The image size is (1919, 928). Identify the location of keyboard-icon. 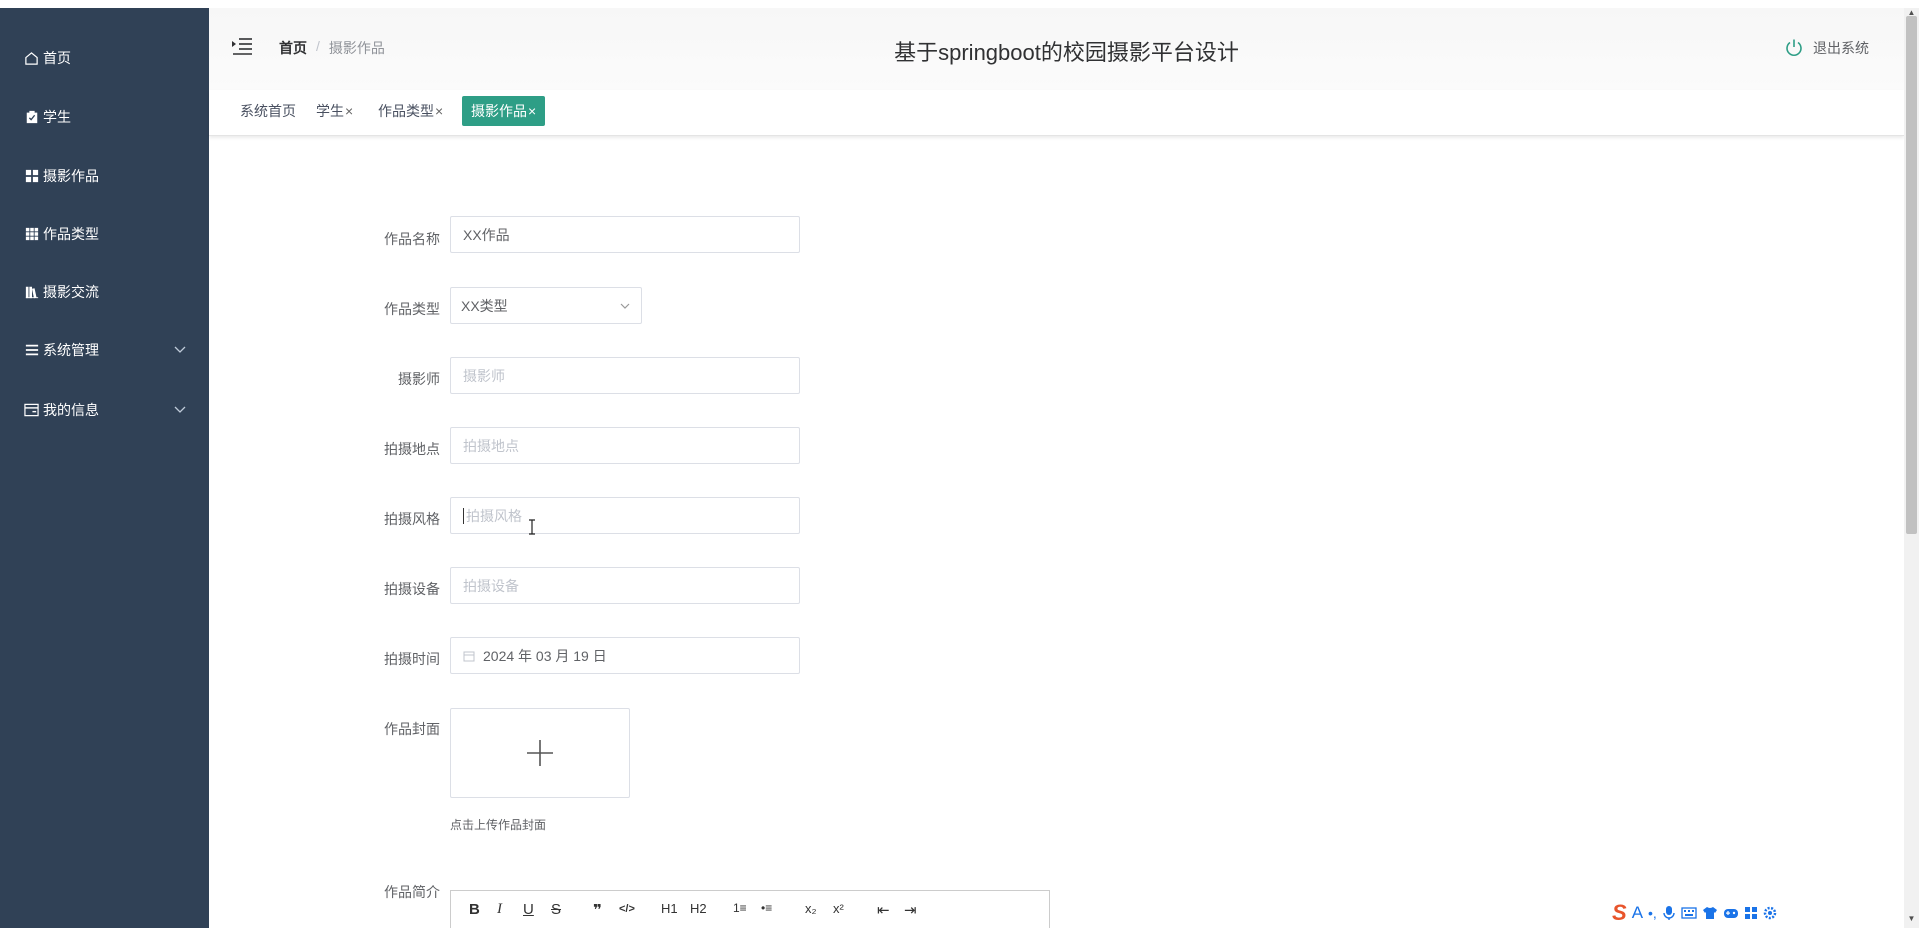
(1689, 913).